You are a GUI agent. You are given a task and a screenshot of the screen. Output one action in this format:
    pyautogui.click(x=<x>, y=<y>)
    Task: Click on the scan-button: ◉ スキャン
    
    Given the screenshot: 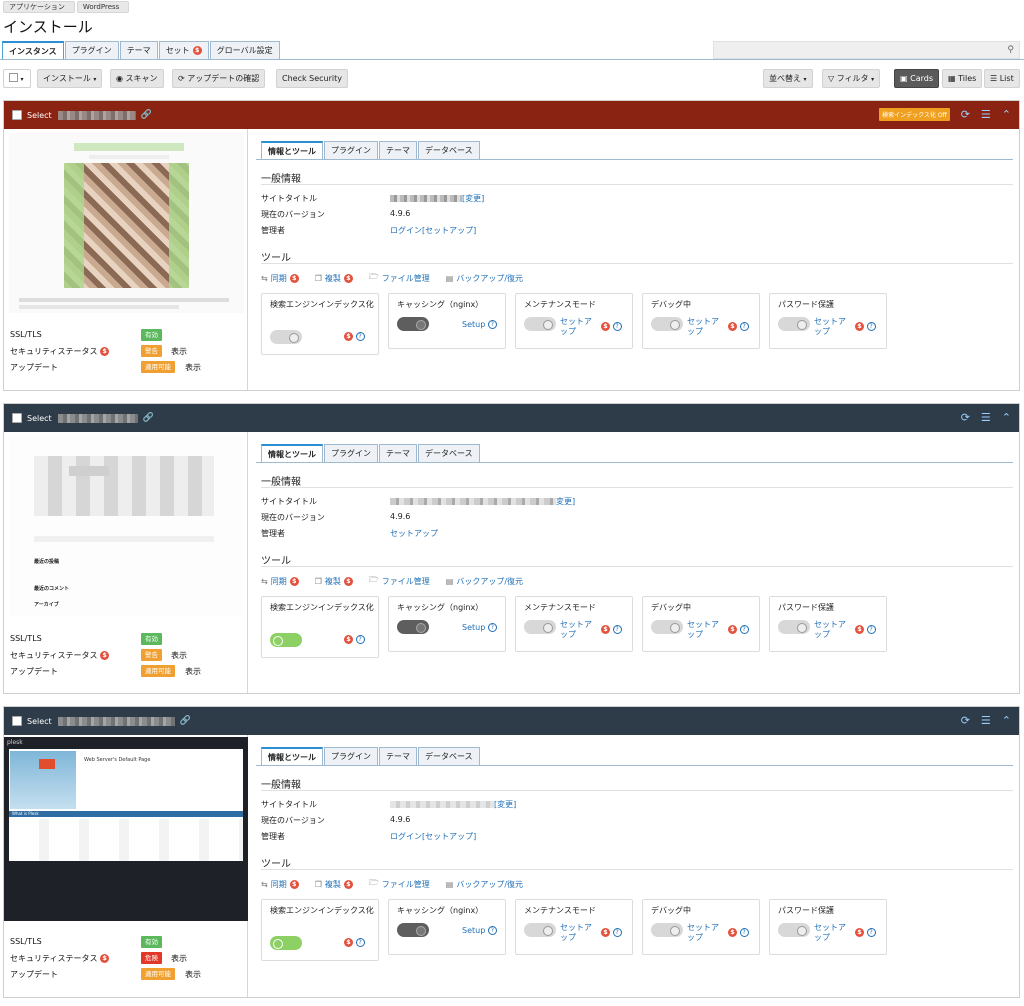 What is the action you would take?
    pyautogui.click(x=137, y=78)
    